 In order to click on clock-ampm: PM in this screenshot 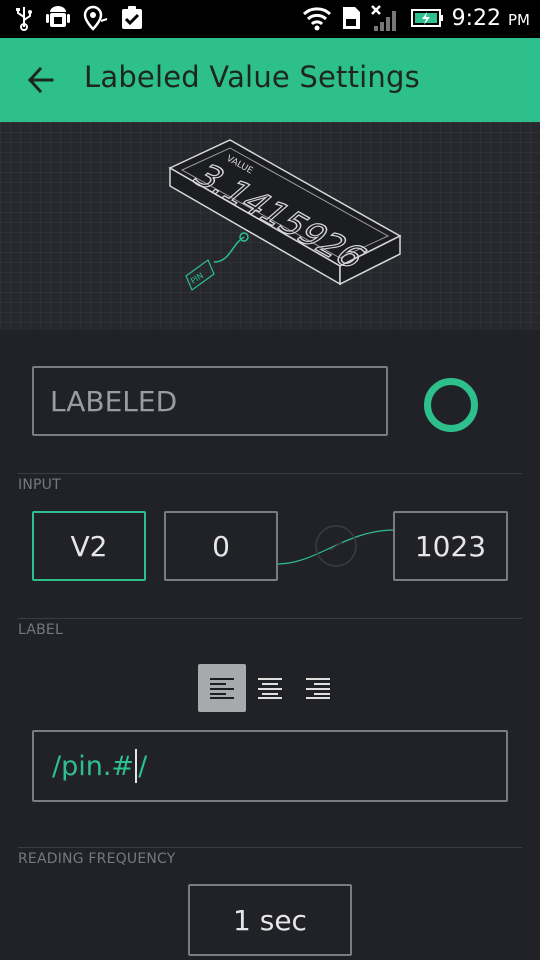, I will do `click(519, 19)`.